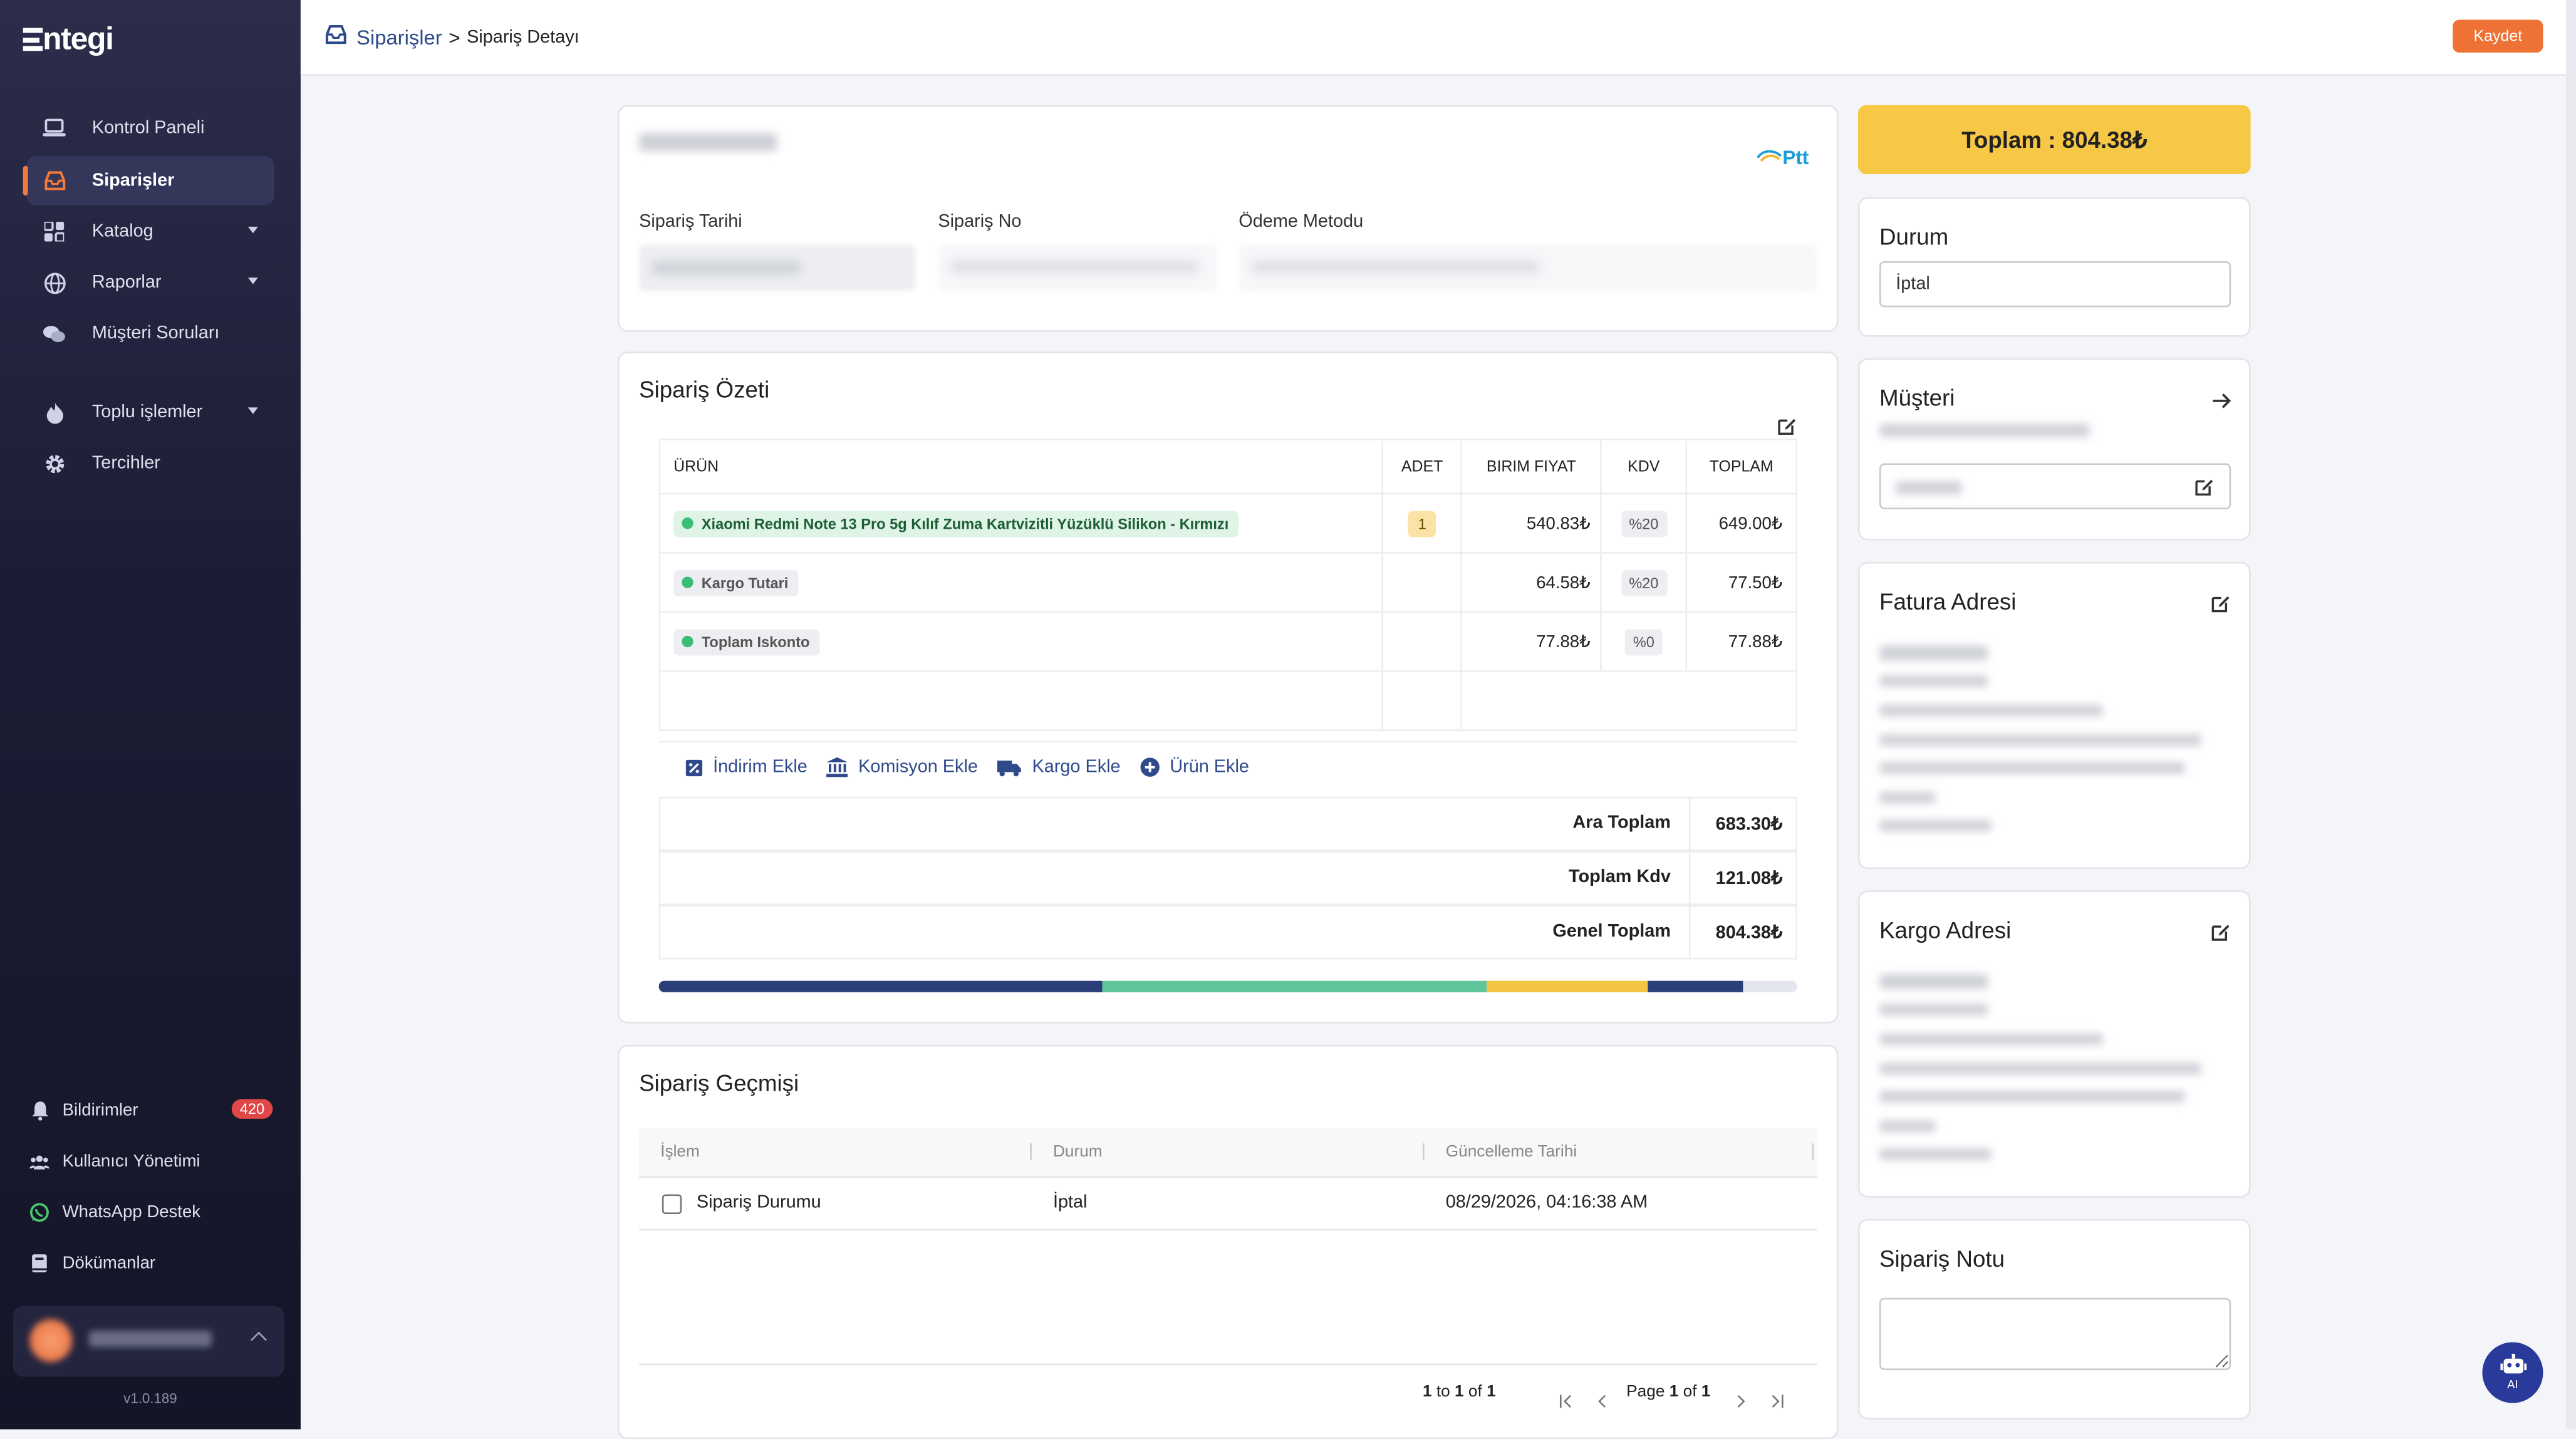 The width and height of the screenshot is (2576, 1439). What do you see at coordinates (1917, 397) in the screenshot?
I see `customer-title: Müşteri` at bounding box center [1917, 397].